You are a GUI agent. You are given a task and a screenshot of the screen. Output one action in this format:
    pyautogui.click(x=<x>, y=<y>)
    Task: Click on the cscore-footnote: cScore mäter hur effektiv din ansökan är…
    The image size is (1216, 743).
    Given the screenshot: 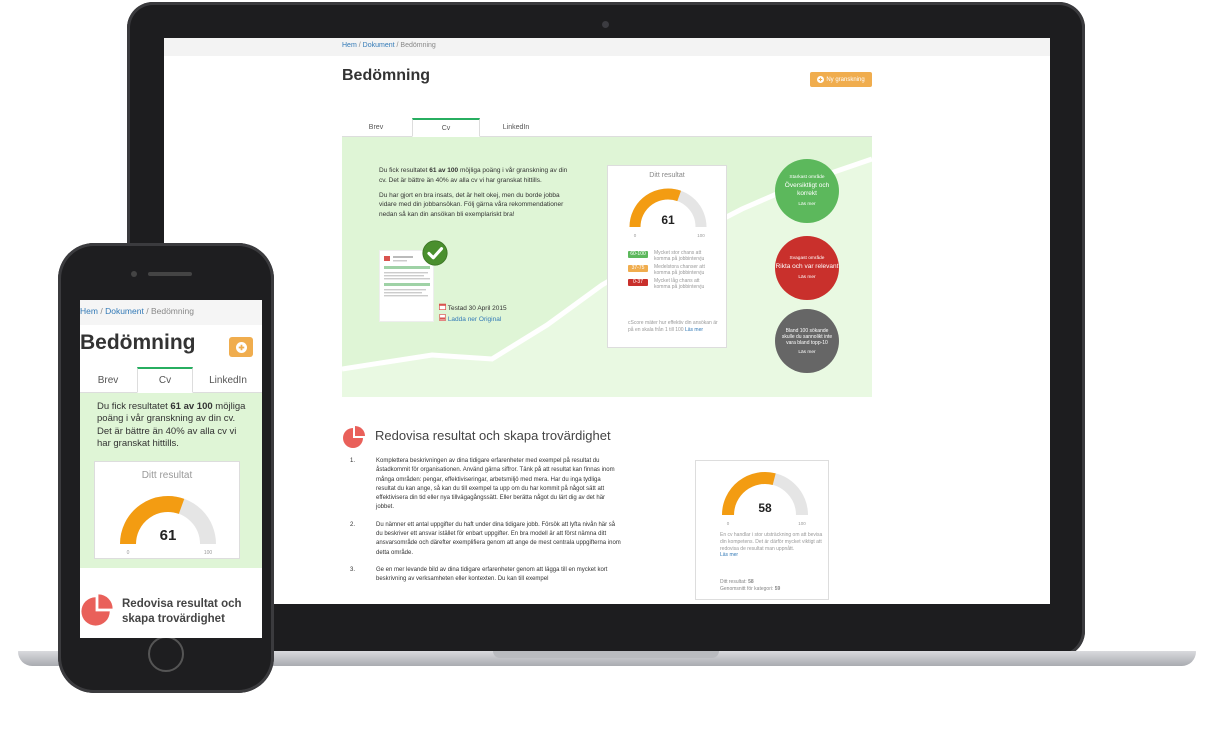 What is the action you would take?
    pyautogui.click(x=673, y=326)
    